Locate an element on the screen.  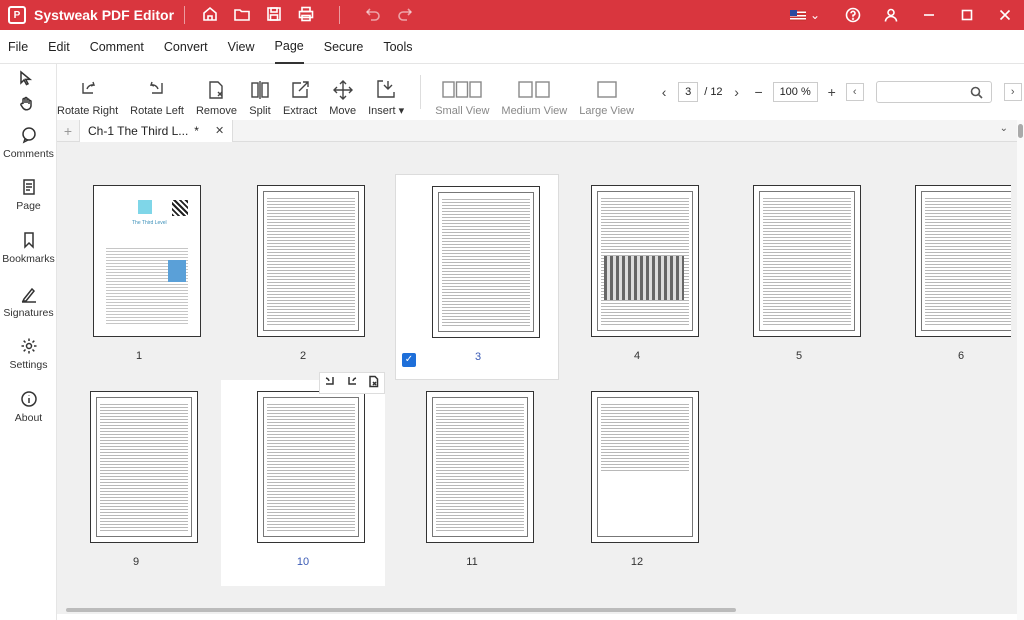
menu-view: View is located at coordinates (241, 47).